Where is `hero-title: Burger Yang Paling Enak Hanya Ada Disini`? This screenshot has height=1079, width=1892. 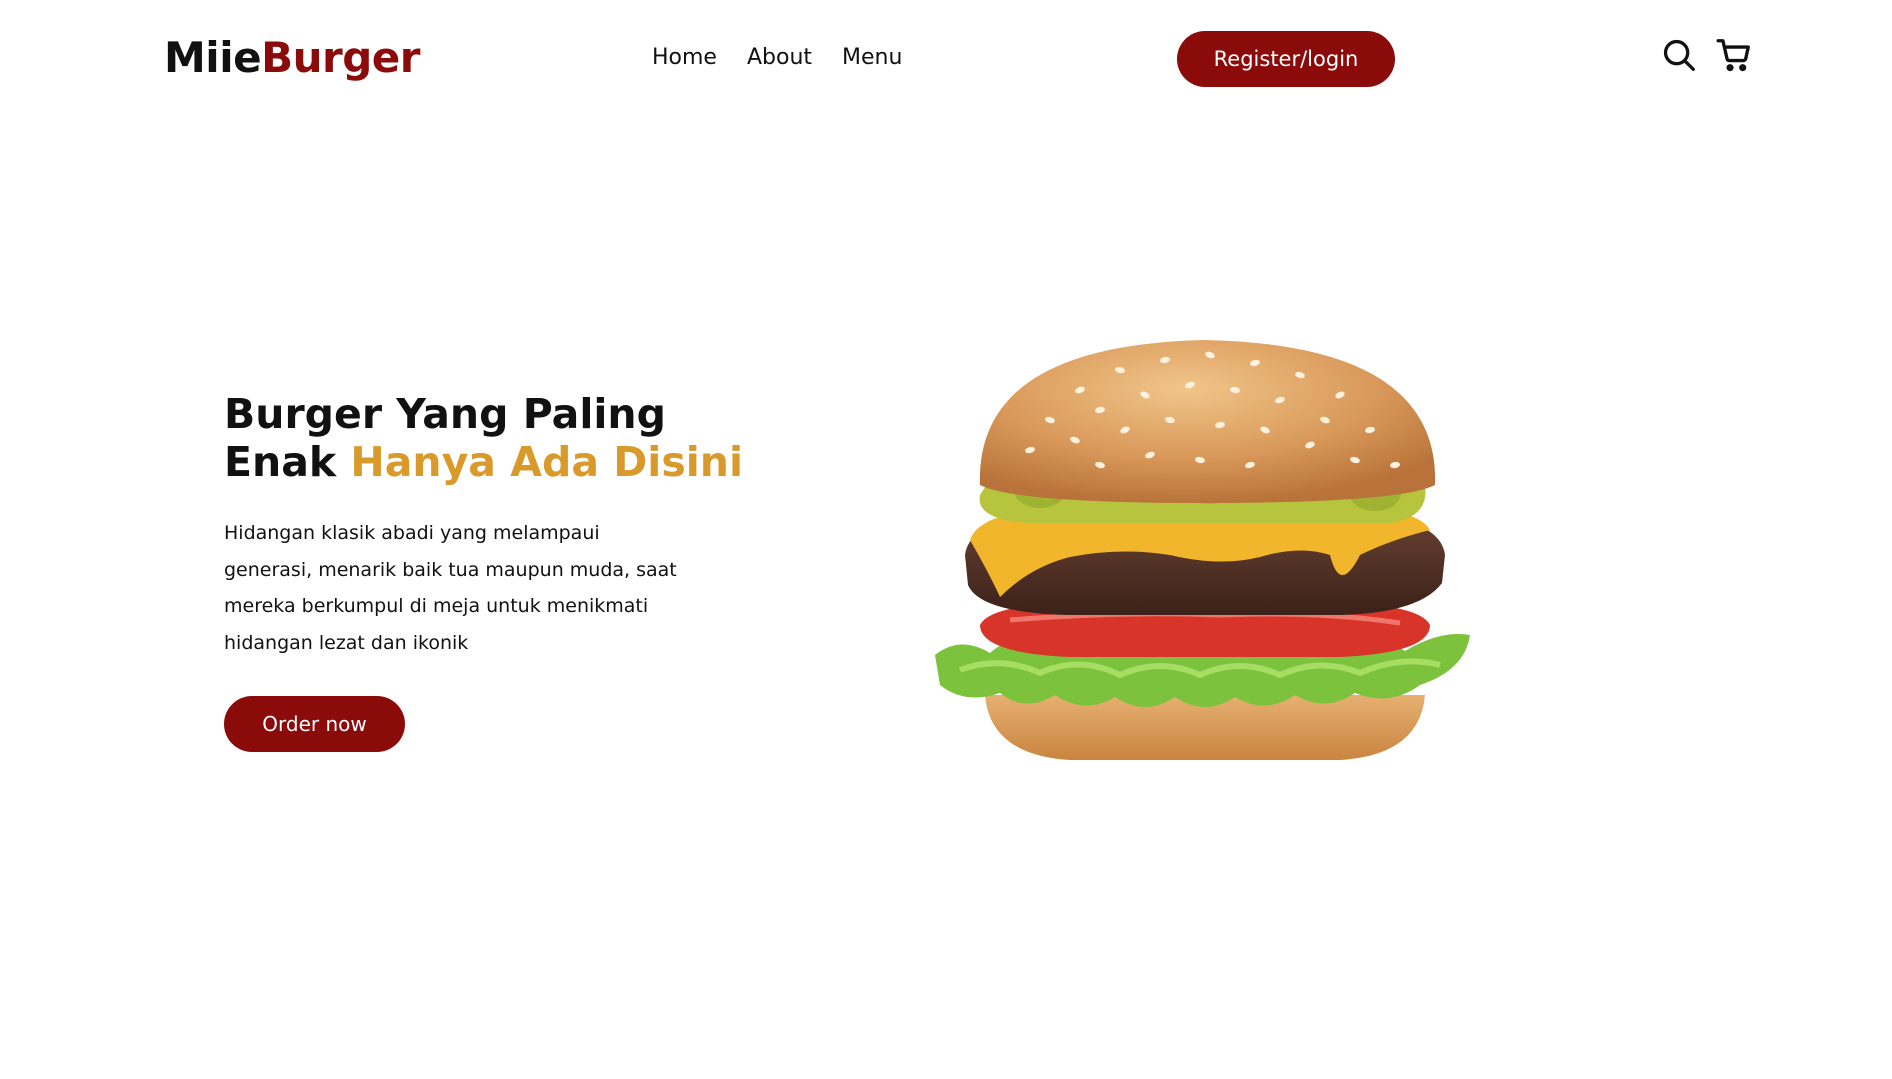
hero-title: Burger Yang Paling Enak Hanya Ada Disini is located at coordinates (483, 438).